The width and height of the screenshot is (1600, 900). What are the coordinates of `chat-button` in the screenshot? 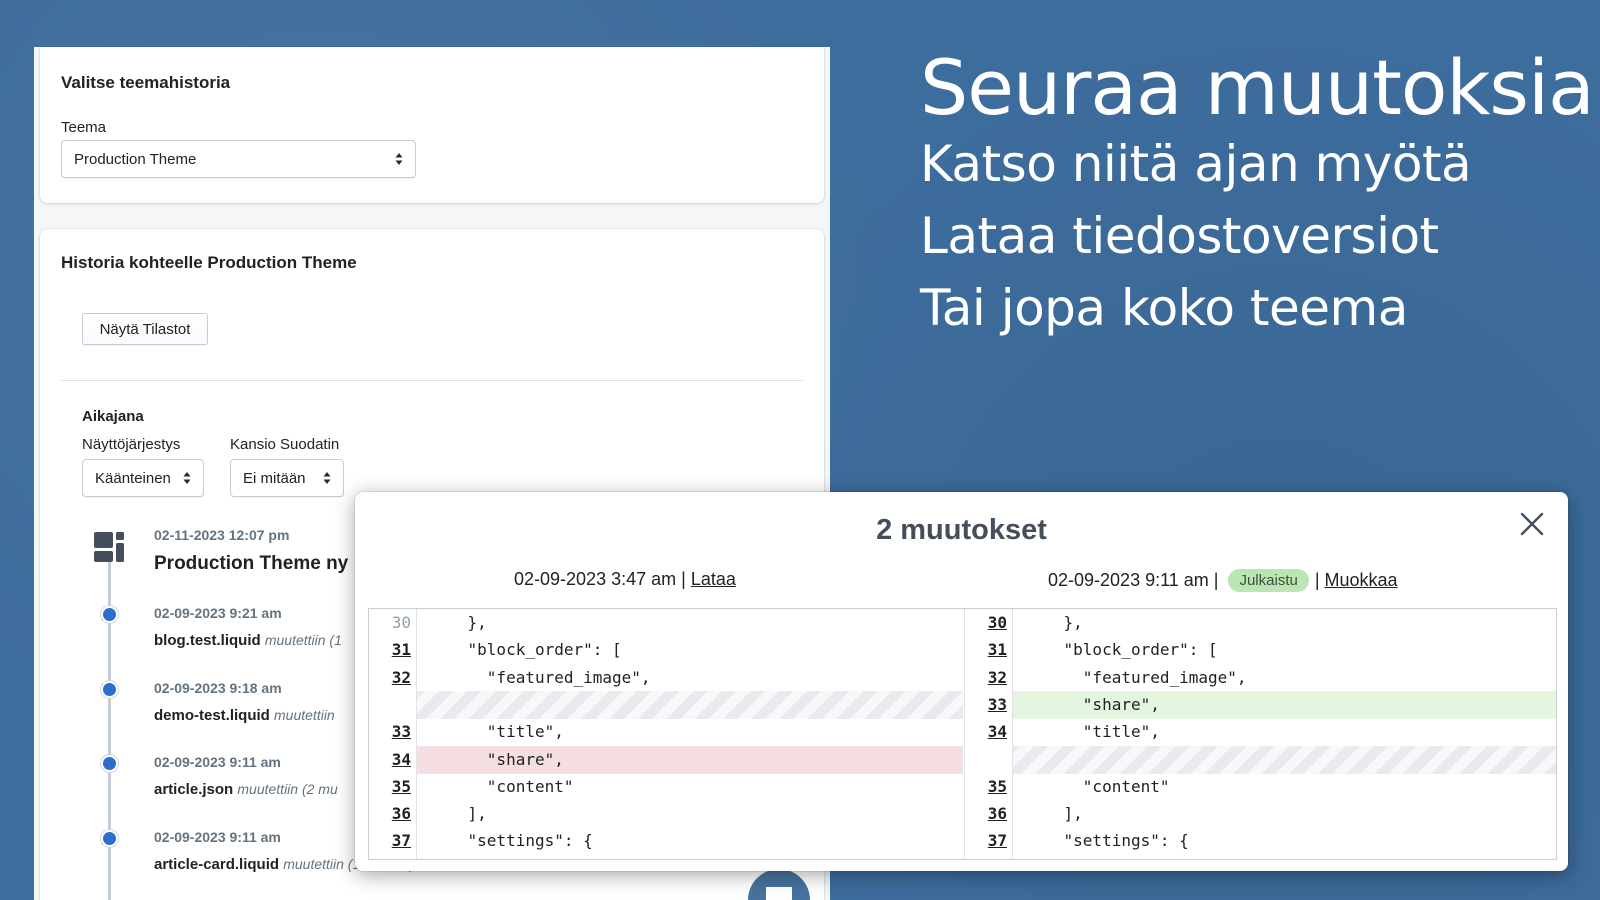 It's located at (779, 884).